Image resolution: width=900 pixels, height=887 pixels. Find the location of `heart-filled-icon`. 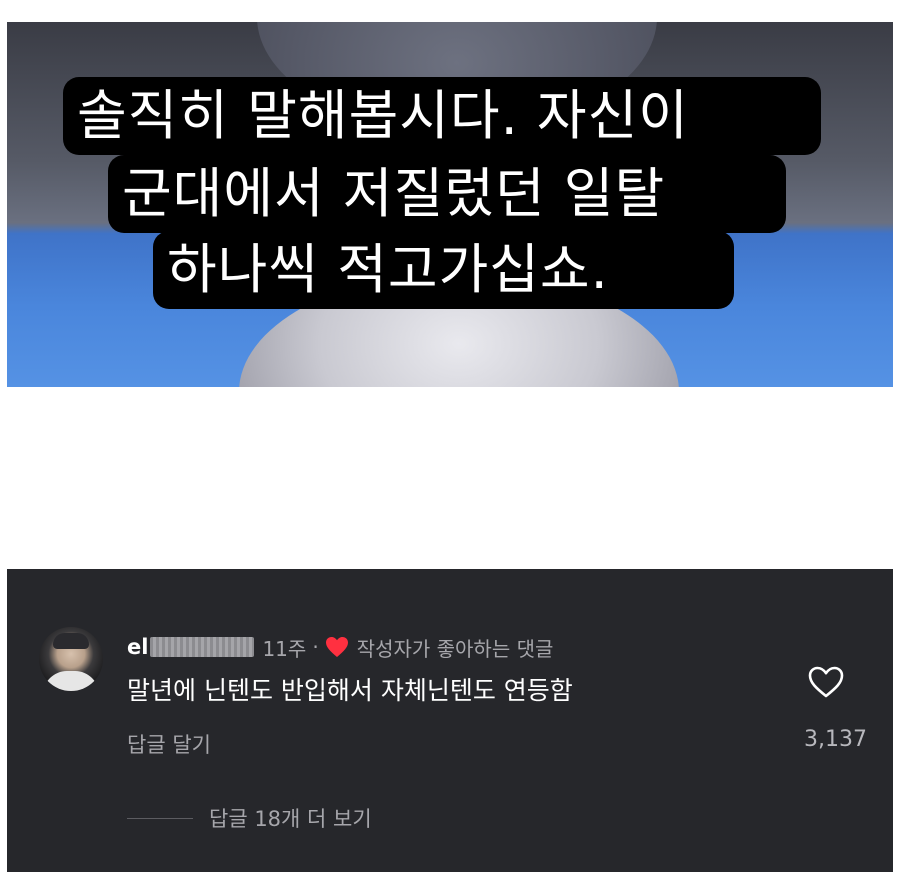

heart-filled-icon is located at coordinates (336, 647).